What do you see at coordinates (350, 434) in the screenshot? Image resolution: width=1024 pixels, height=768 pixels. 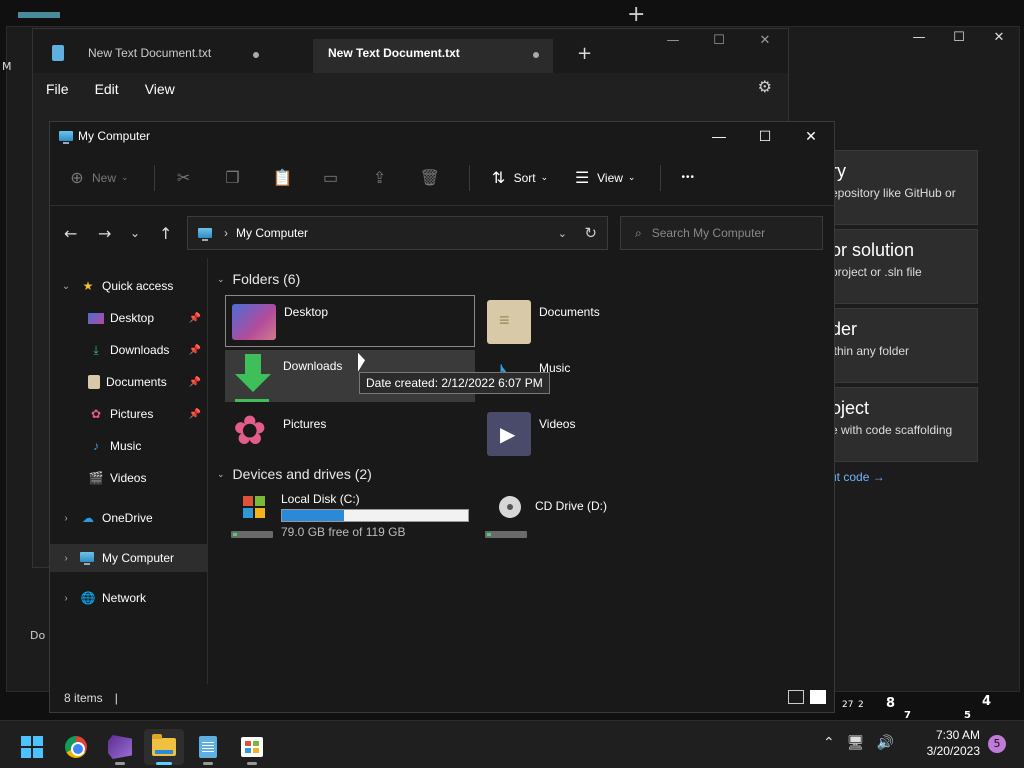 I see `folder-tile-pictures: Pictures` at bounding box center [350, 434].